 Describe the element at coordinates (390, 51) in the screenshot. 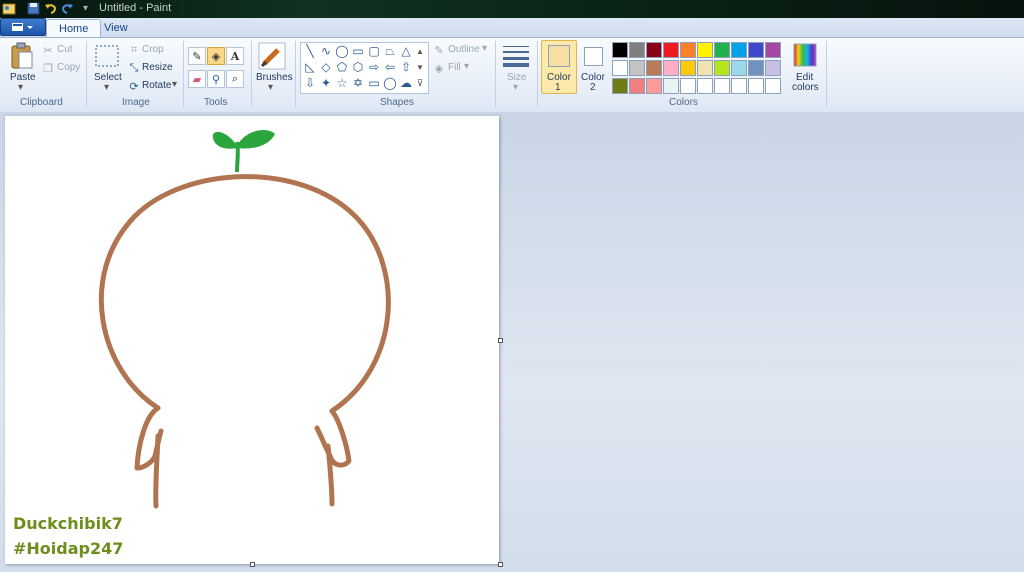

I see `polygon-shape-icon: ⏢` at that location.